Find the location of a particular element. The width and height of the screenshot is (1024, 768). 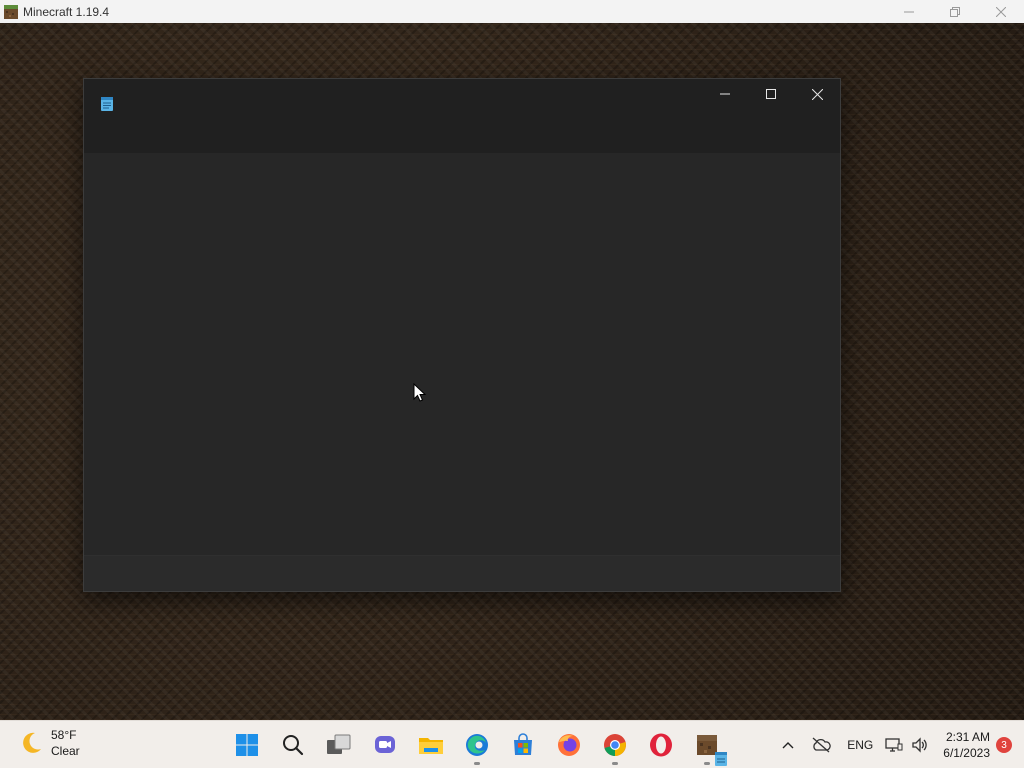

firefox-button is located at coordinates (569, 745).